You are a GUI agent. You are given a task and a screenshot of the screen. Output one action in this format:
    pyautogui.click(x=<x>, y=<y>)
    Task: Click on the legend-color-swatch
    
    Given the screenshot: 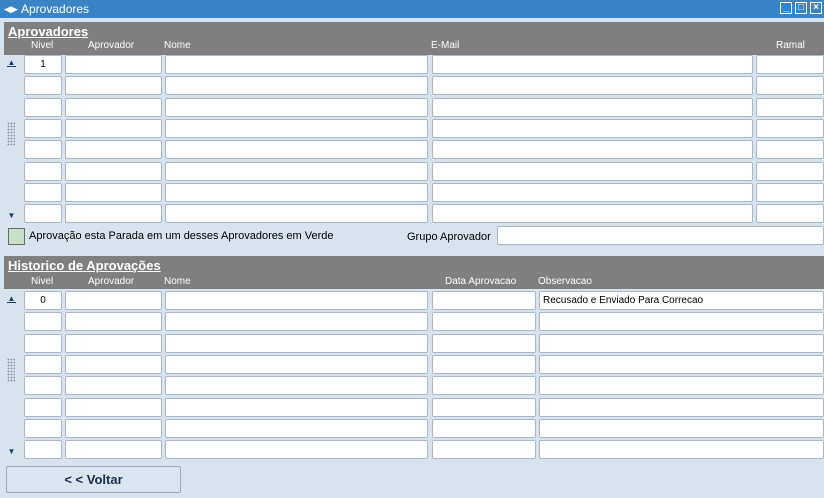 What is the action you would take?
    pyautogui.click(x=16, y=236)
    